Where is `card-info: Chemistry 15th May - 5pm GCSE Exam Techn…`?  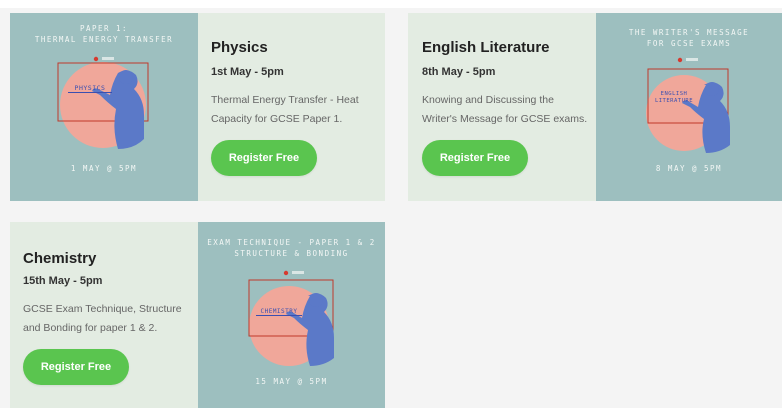 card-info: Chemistry 15th May - 5pm GCSE Exam Techn… is located at coordinates (104, 315).